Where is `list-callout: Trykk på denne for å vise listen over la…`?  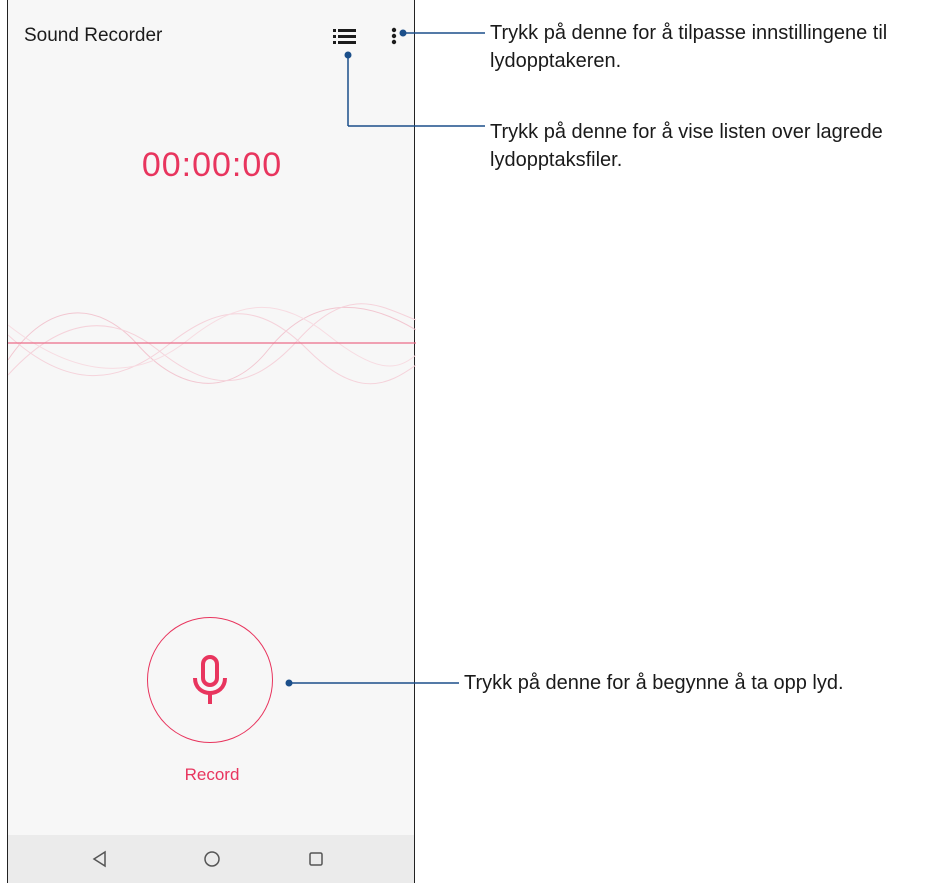 list-callout: Trykk på denne for å vise listen over la… is located at coordinates (686, 146).